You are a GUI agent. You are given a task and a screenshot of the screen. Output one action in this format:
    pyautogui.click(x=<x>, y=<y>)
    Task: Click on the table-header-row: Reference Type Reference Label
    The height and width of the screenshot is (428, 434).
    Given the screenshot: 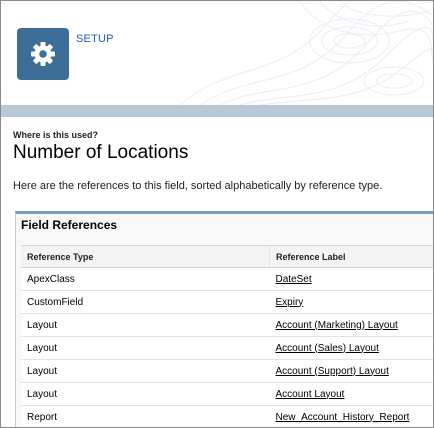 What is the action you would take?
    pyautogui.click(x=227, y=256)
    